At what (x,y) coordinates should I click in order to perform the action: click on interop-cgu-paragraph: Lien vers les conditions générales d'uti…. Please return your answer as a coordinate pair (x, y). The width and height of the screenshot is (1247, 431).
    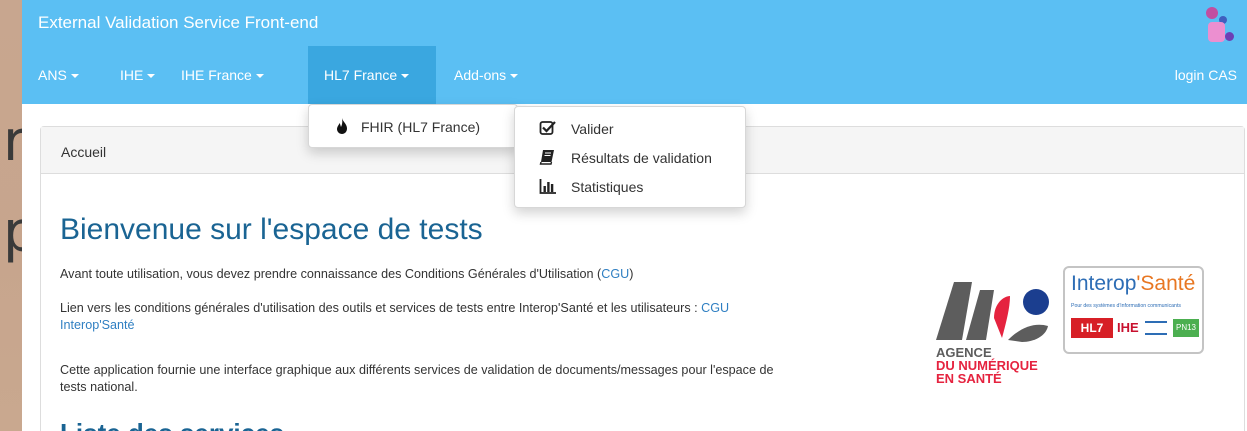
    Looking at the image, I should click on (480, 317).